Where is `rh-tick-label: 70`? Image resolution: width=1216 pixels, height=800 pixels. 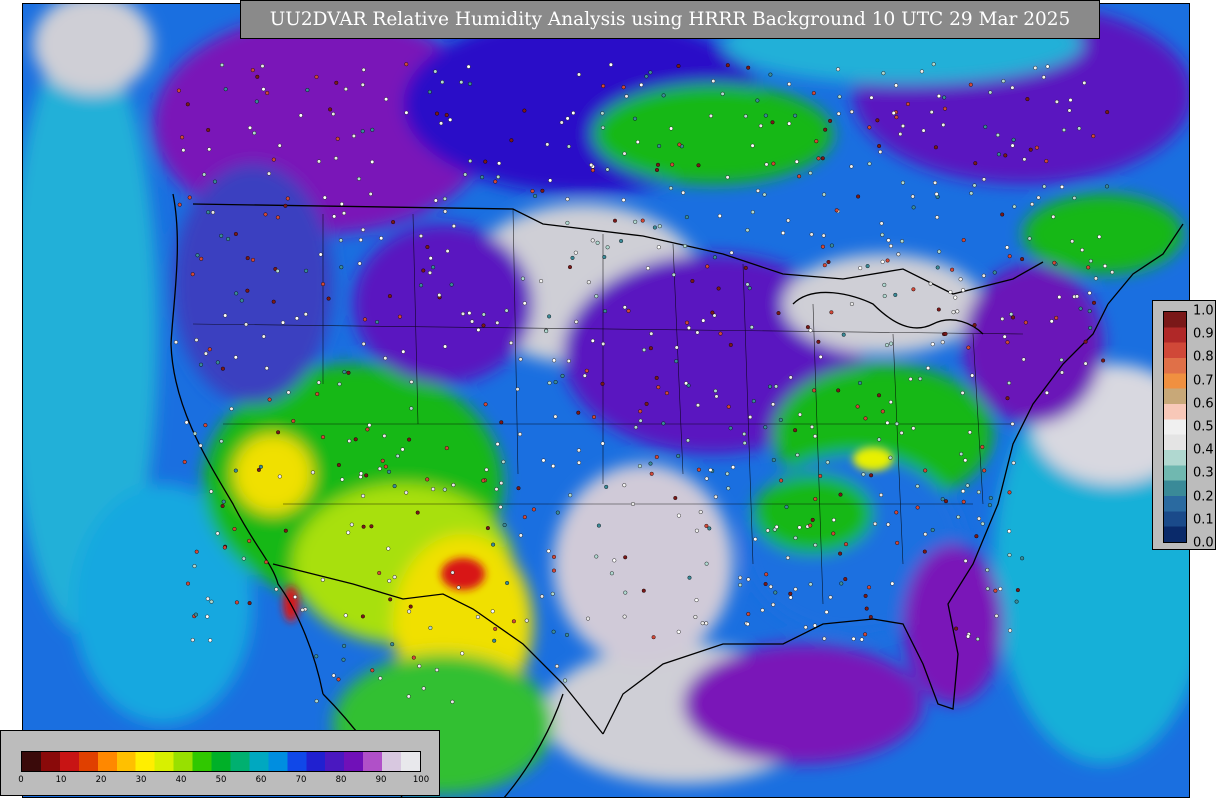
rh-tick-label: 70 is located at coordinates (301, 780).